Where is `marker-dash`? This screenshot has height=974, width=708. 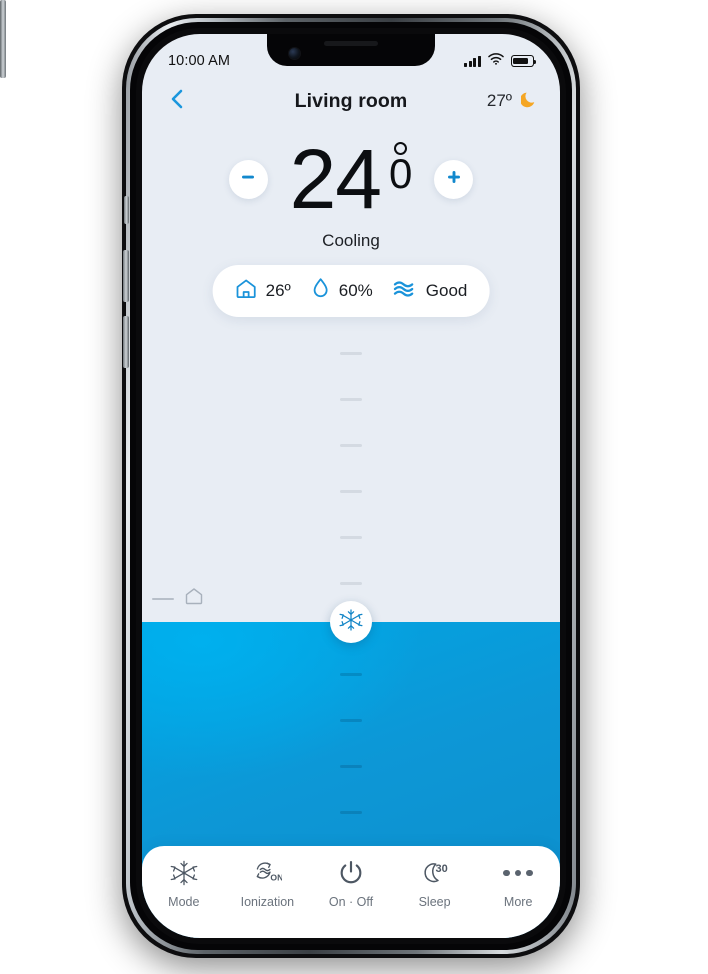
marker-dash is located at coordinates (163, 598).